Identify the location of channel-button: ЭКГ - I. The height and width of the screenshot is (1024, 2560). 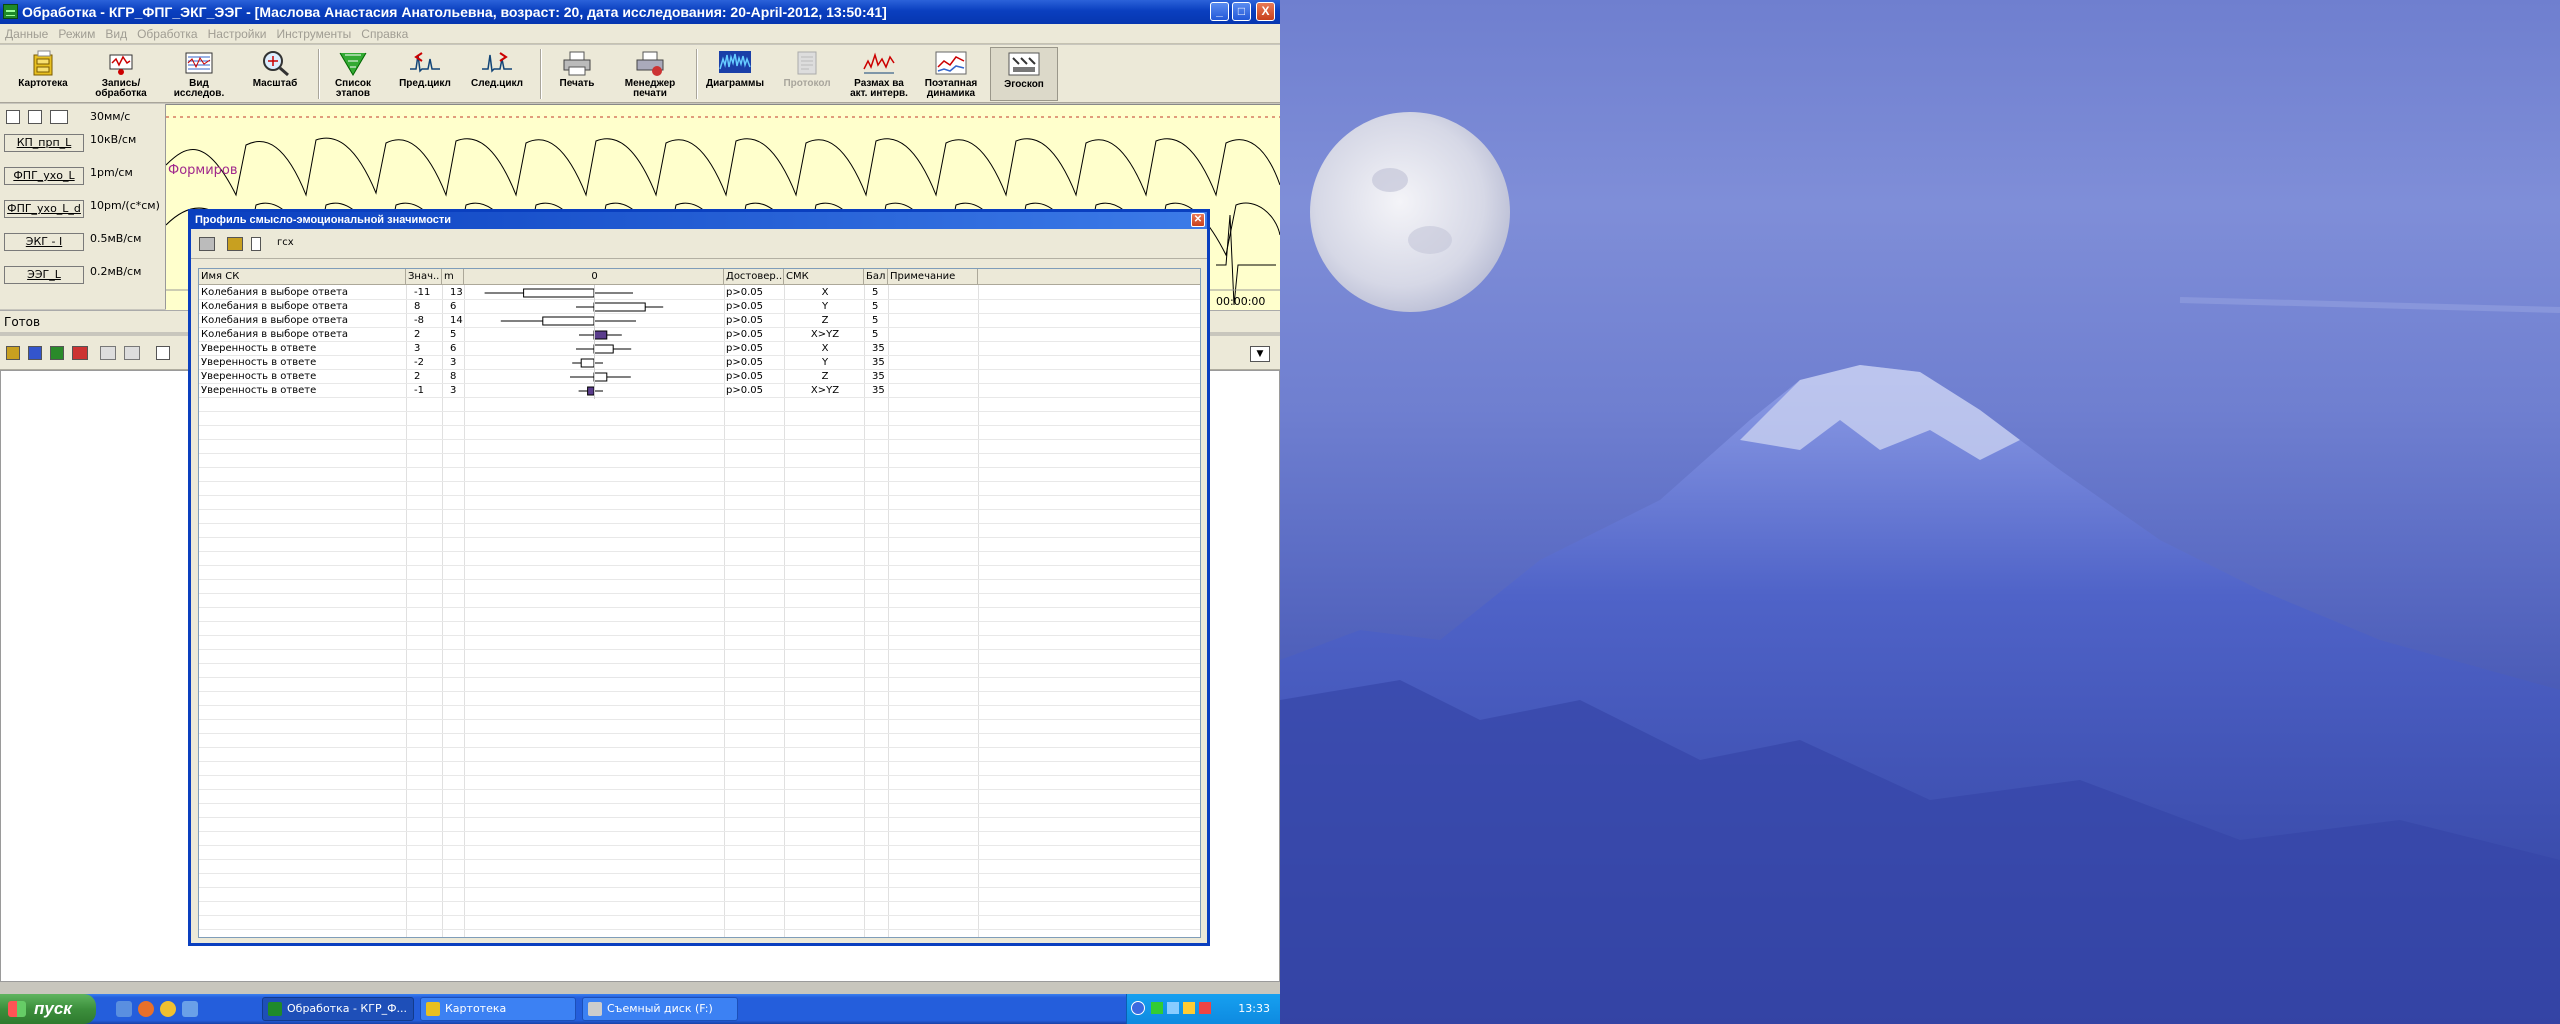
(44, 242).